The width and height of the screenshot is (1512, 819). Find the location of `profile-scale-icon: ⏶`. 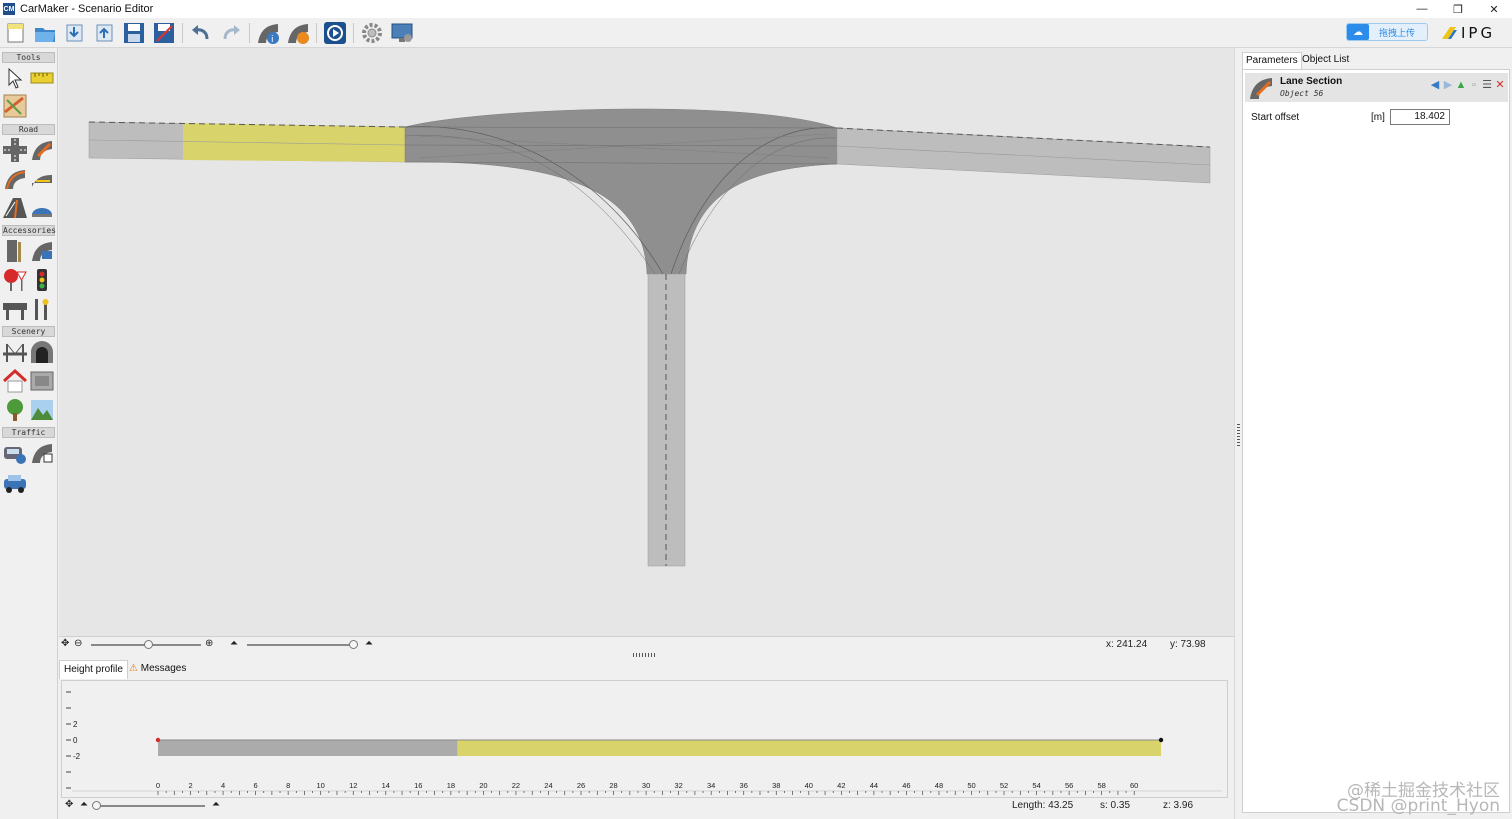

profile-scale-icon: ⏶ is located at coordinates (84, 804).